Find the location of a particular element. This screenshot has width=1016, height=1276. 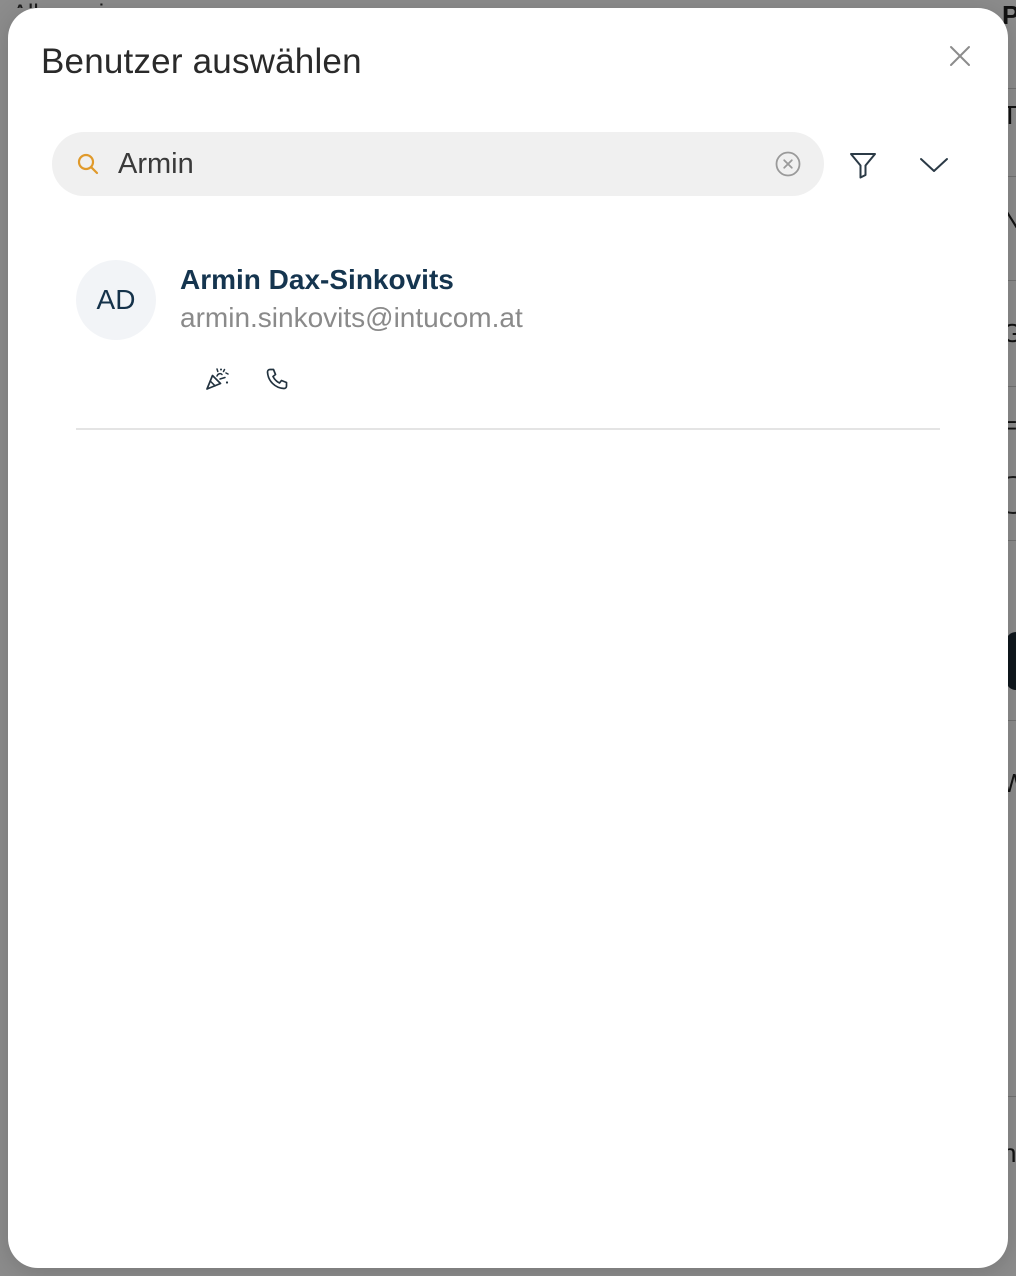

phone-icon is located at coordinates (277, 379).